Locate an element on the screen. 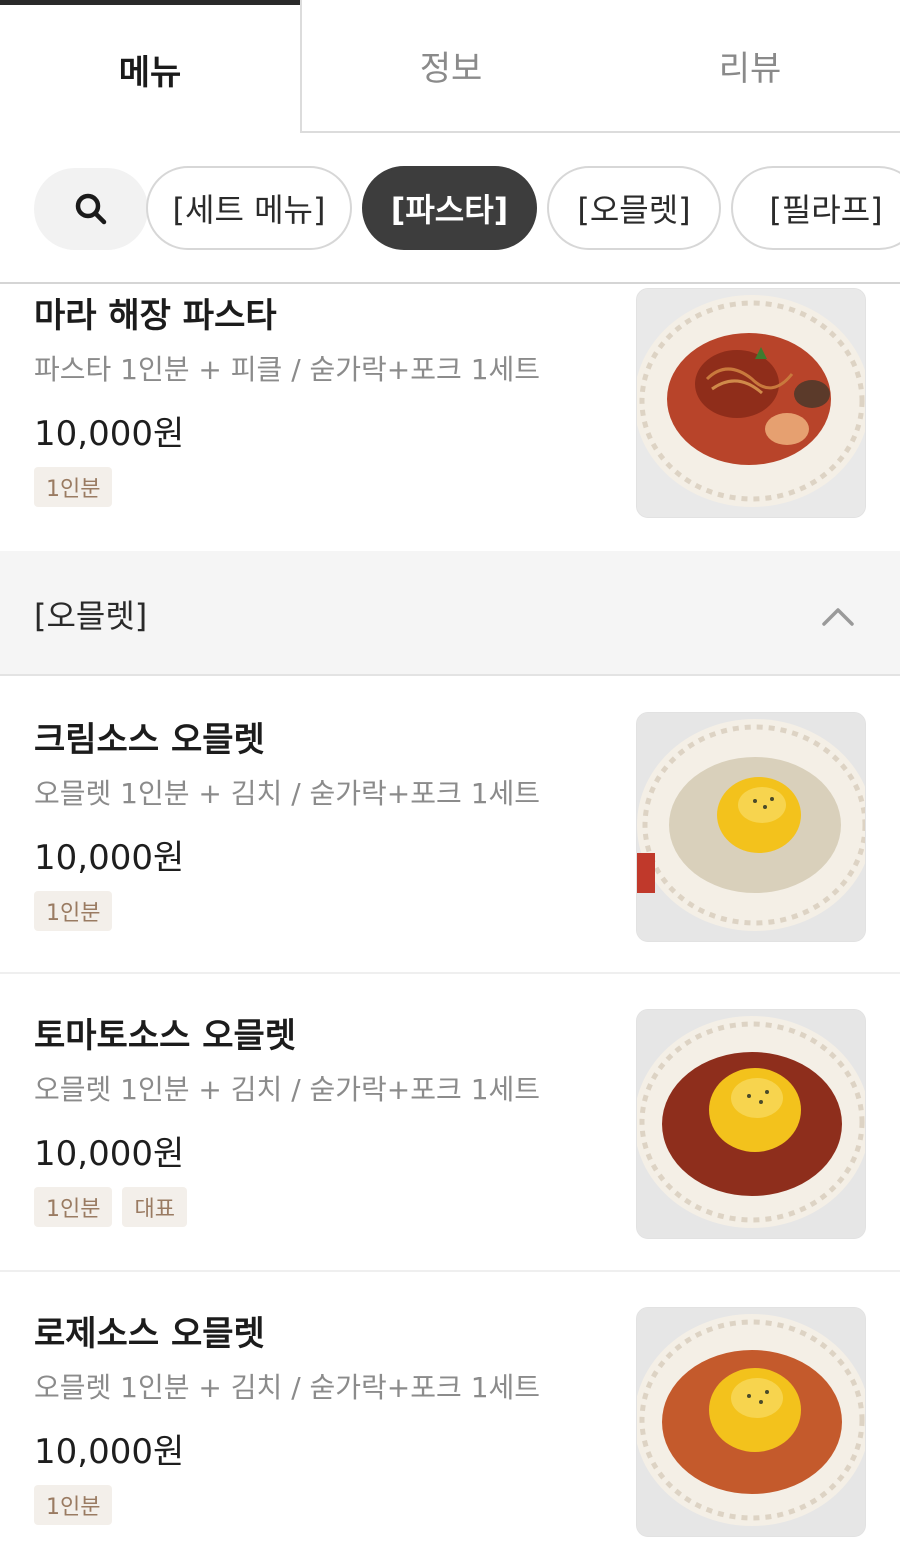 The height and width of the screenshot is (1549, 900). item-badges: 1인분 대표 is located at coordinates (110, 1207).